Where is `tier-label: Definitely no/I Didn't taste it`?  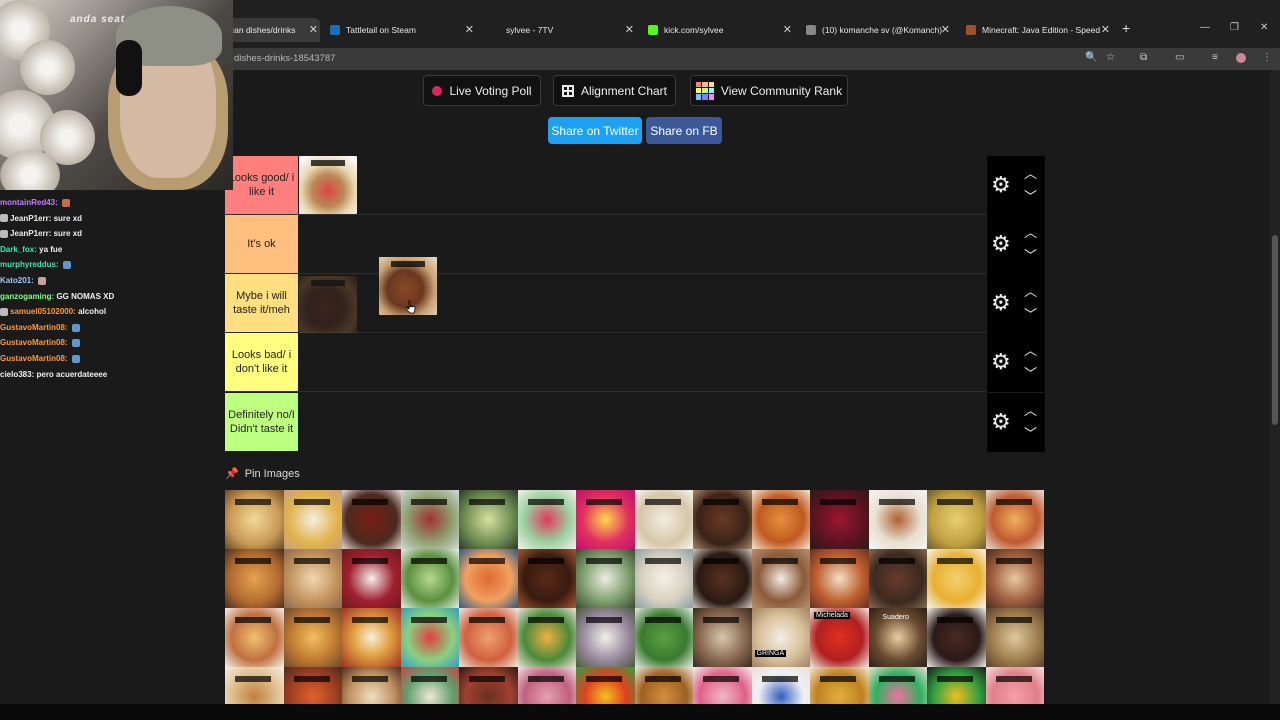 tier-label: Definitely no/I Didn't taste it is located at coordinates (261, 422).